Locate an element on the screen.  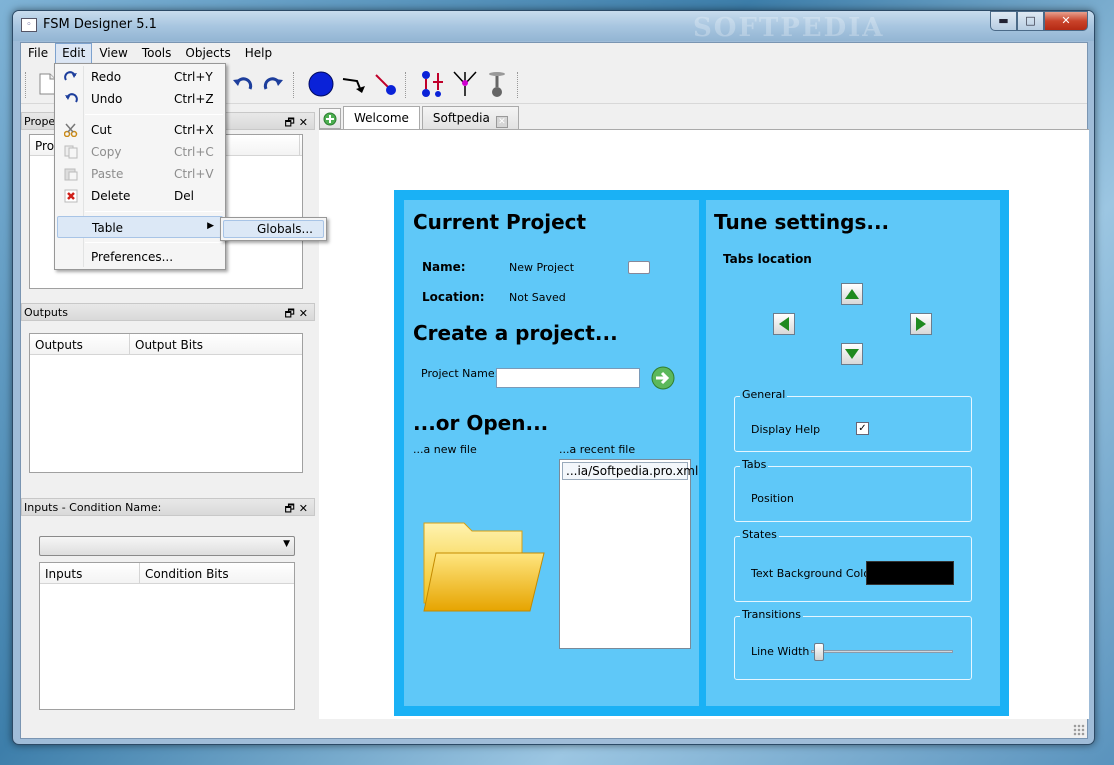
menu-undo-shortcut: Ctrl+Z is located at coordinates (194, 99).